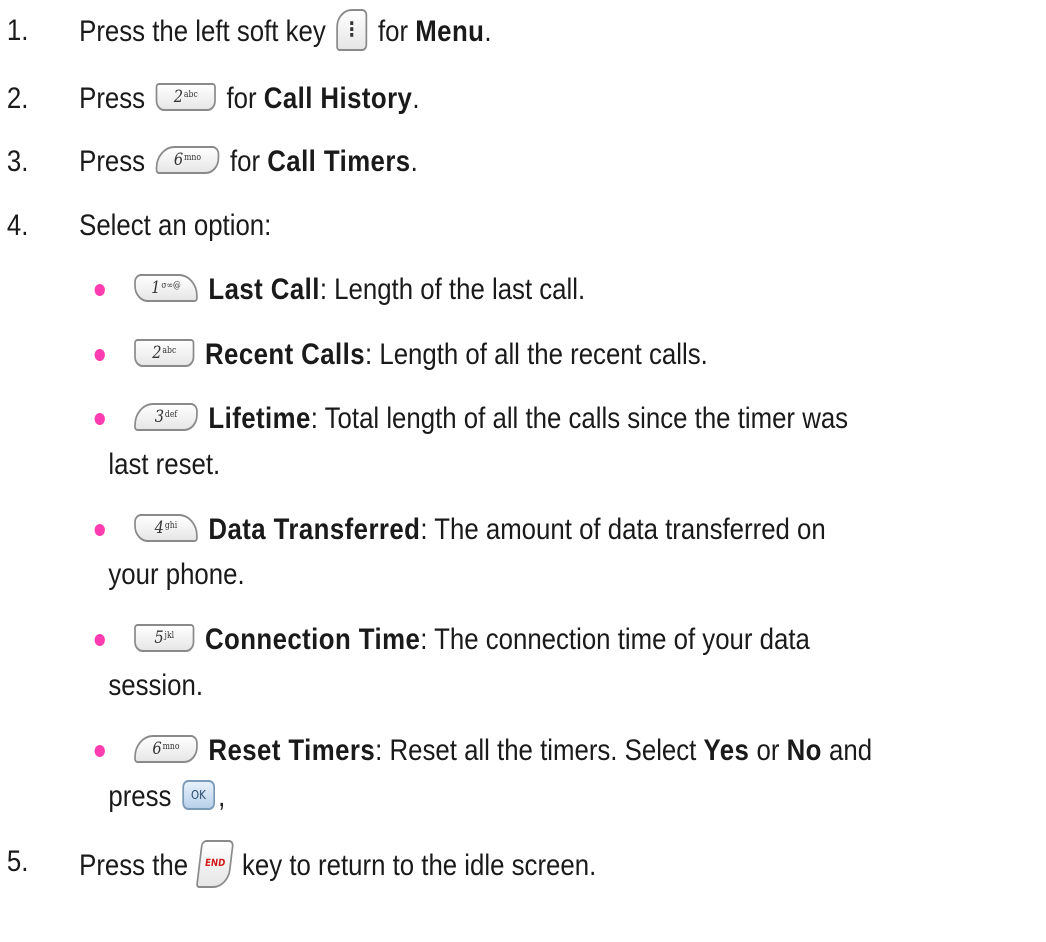 This screenshot has width=1046, height=942. Describe the element at coordinates (198, 795) in the screenshot. I see `ok-key-icon: OK` at that location.